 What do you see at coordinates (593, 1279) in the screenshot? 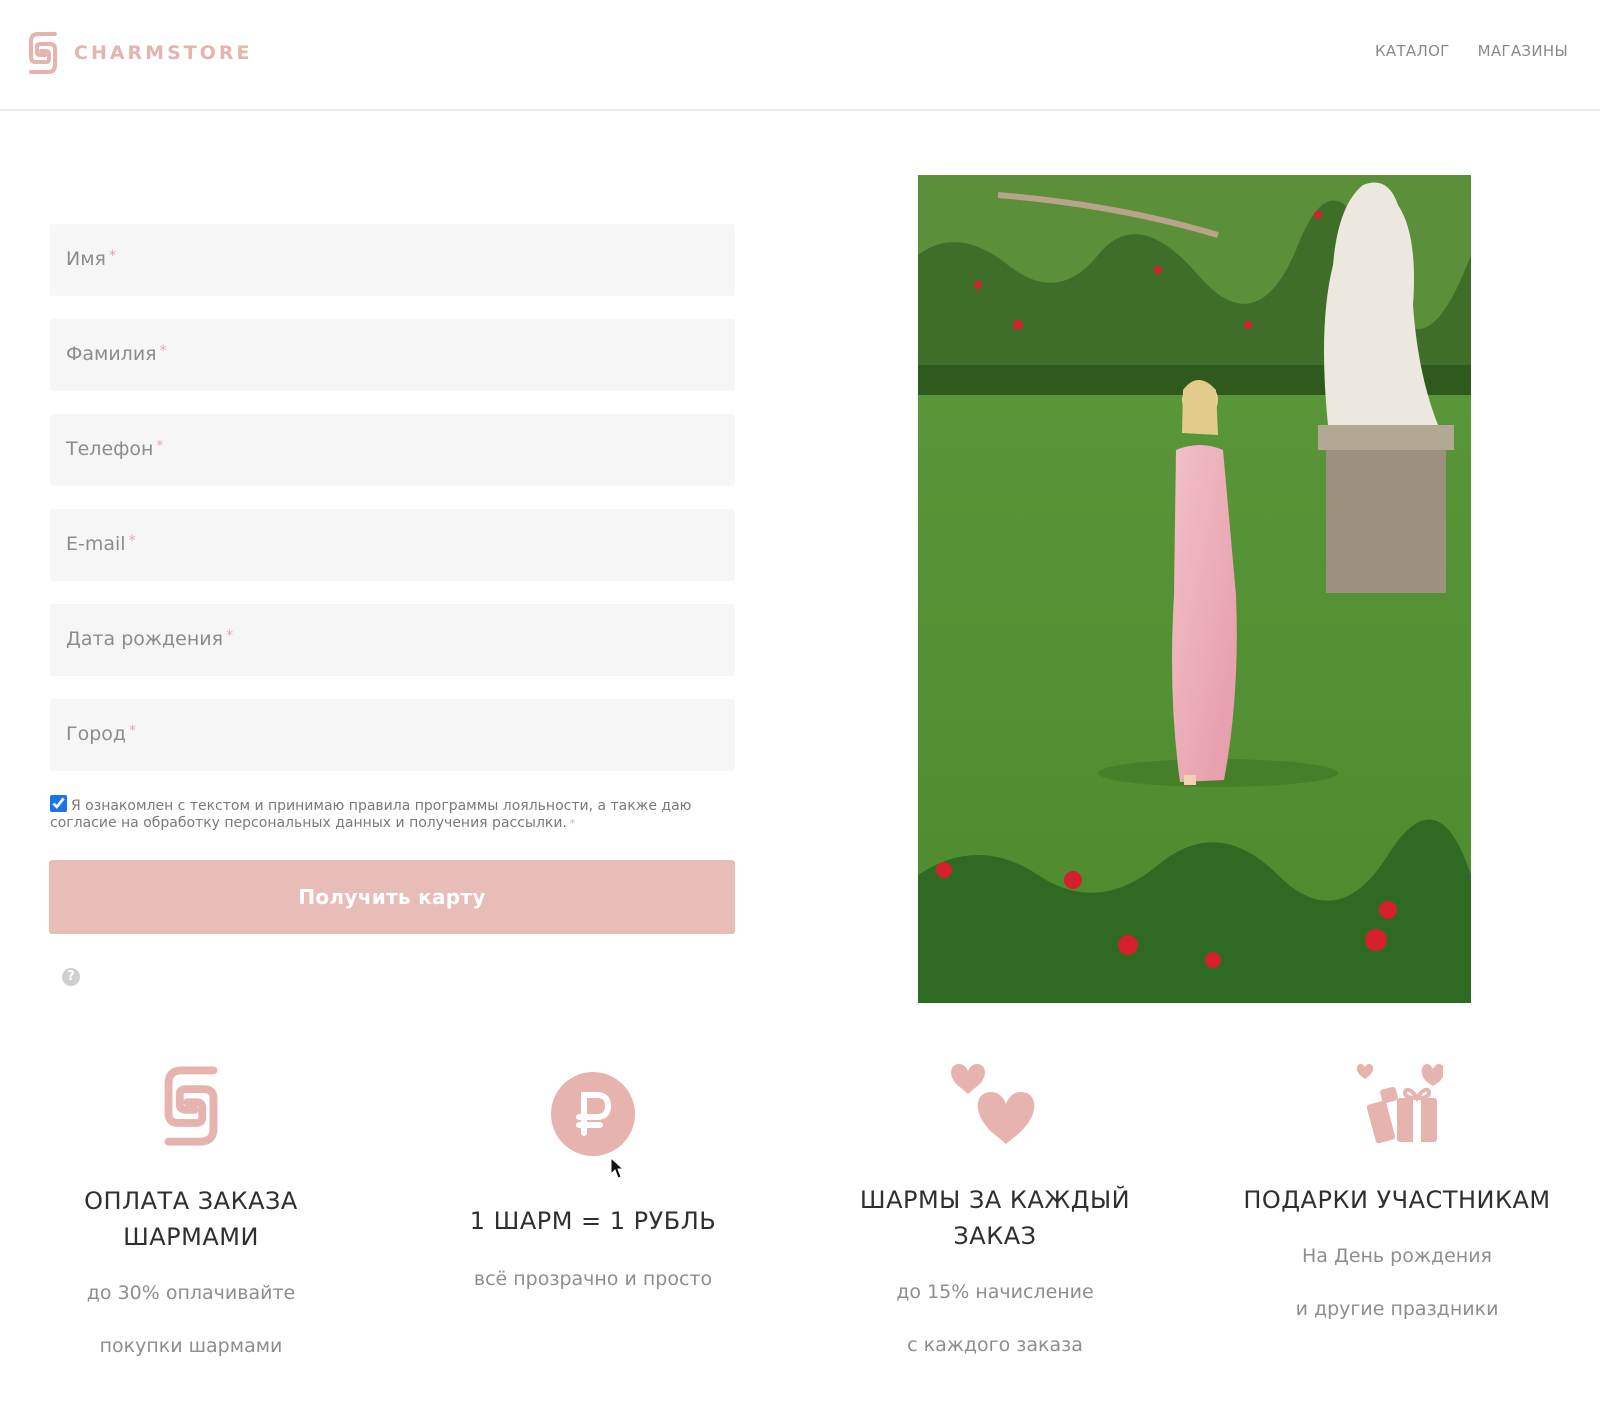
I see `feature-desc-line1: всё прозрачно и просто` at bounding box center [593, 1279].